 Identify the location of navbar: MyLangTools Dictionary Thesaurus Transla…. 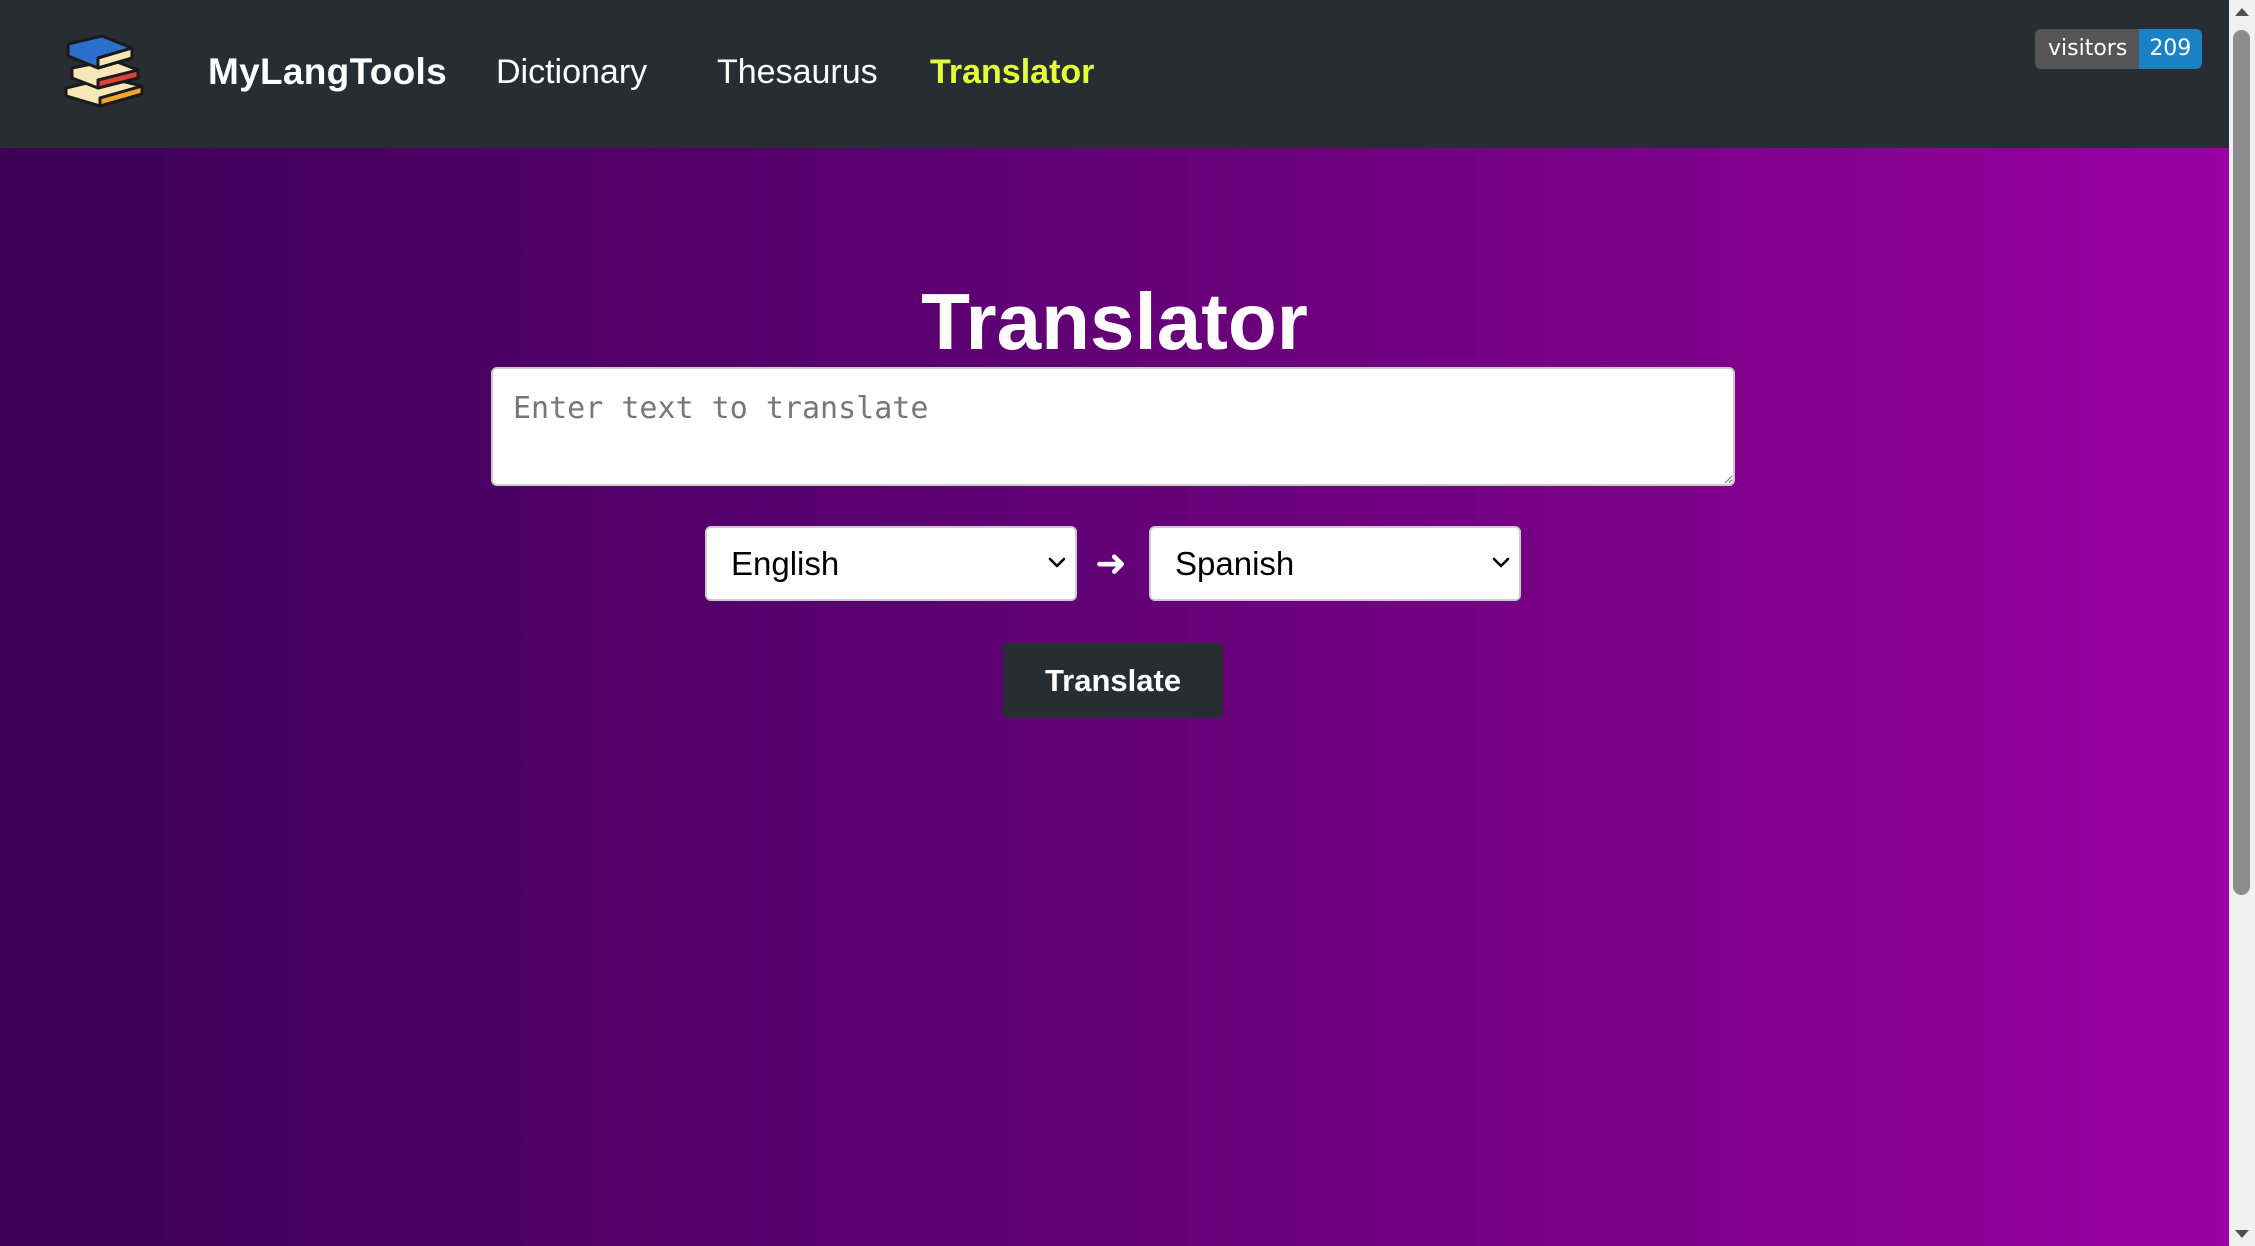
(1114, 74).